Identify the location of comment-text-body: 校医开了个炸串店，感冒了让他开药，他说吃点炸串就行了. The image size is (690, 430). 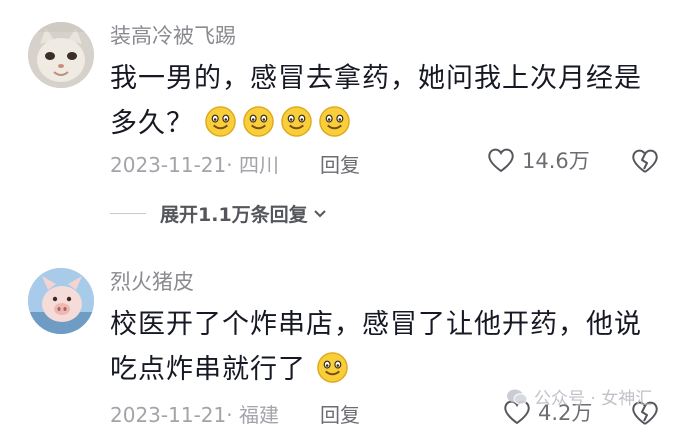
(376, 347).